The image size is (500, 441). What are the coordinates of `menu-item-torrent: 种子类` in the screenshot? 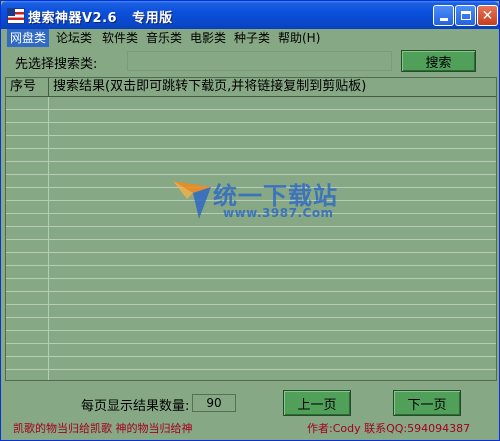 It's located at (252, 38).